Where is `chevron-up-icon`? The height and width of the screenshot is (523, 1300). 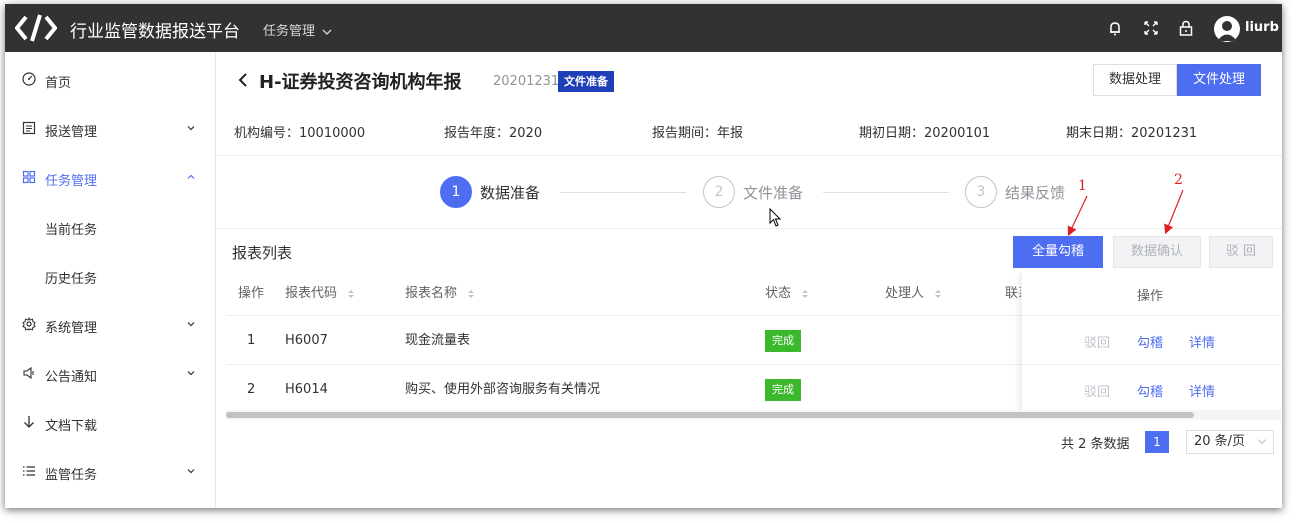
chevron-up-icon is located at coordinates (191, 176).